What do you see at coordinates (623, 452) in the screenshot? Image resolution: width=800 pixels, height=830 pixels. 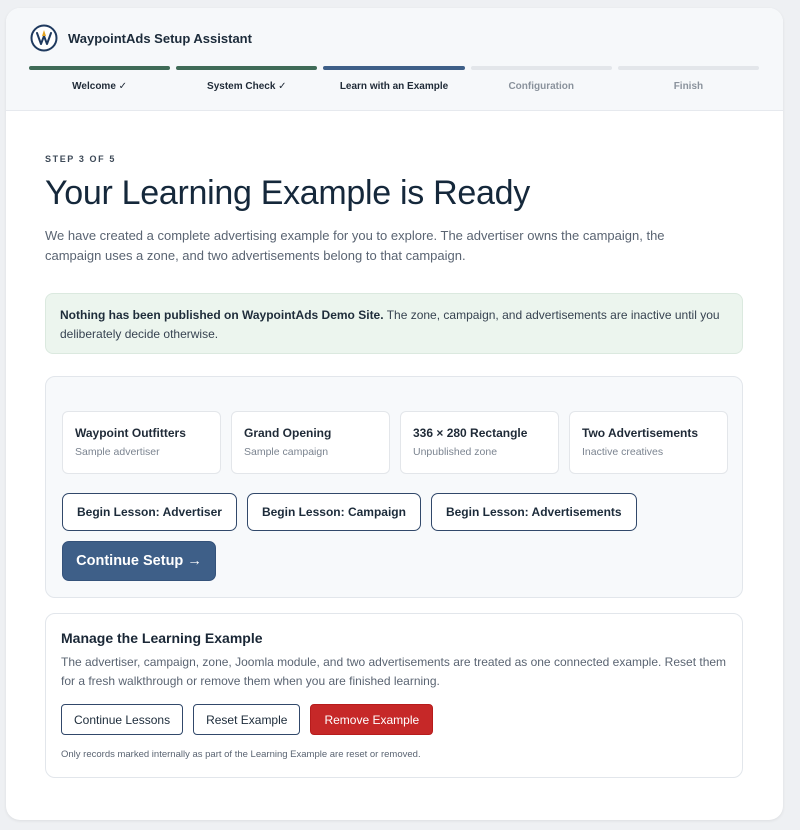 I see `tile-subtitle: Inactive creatives` at bounding box center [623, 452].